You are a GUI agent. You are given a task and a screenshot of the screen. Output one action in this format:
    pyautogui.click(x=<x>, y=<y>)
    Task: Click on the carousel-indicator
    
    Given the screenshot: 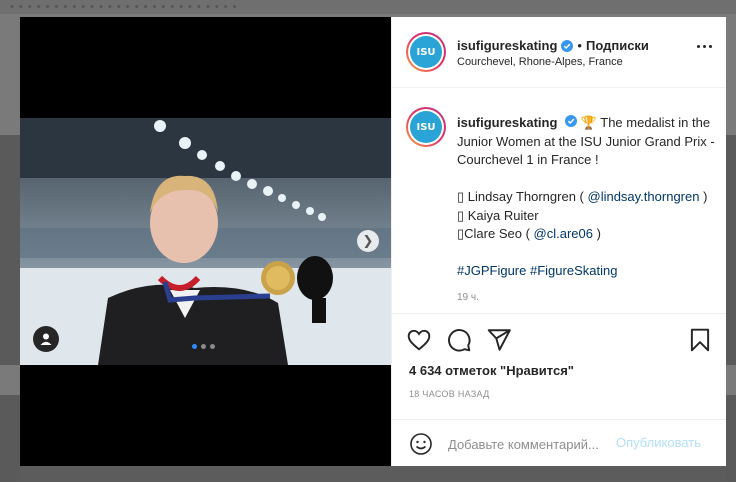 What is the action you would take?
    pyautogui.click(x=203, y=346)
    